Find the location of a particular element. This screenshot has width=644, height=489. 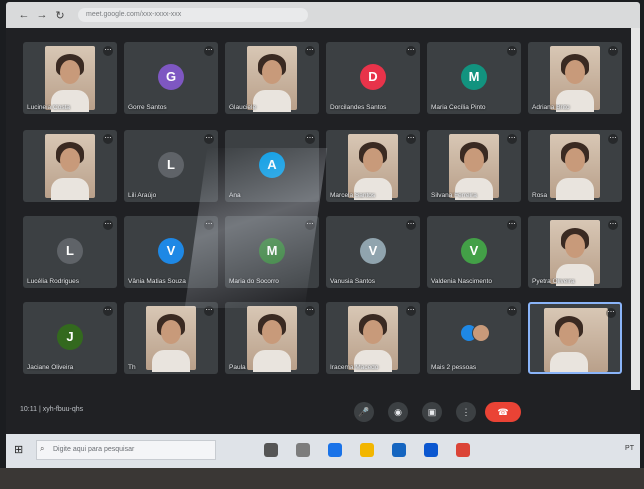

participant-avatar: J is located at coordinates (70, 337).